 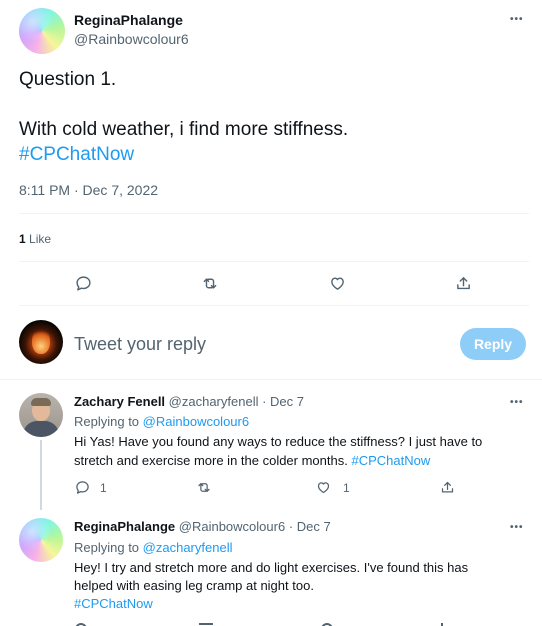 I want to click on author-name: Zachary Fenell, so click(x=119, y=401).